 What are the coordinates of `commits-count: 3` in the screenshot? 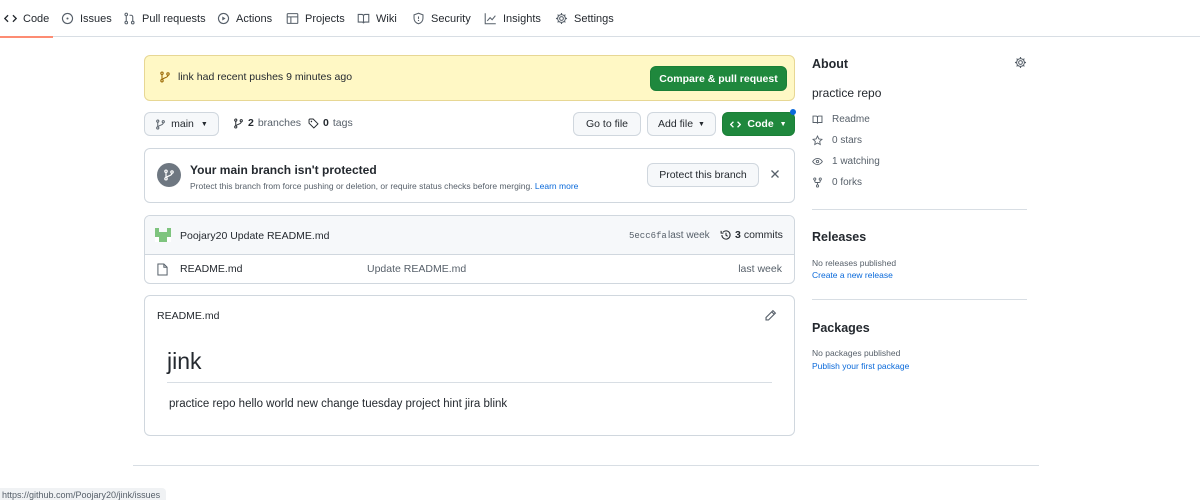 It's located at (738, 235).